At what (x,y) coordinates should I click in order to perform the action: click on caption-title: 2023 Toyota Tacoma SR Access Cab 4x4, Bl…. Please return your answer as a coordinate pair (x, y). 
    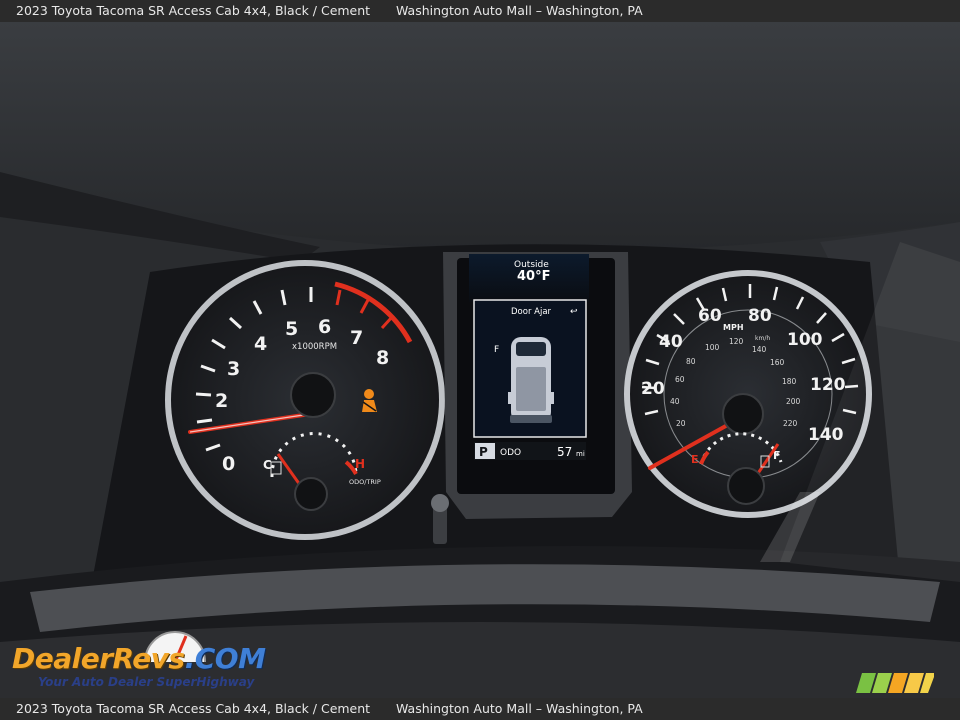
    Looking at the image, I should click on (193, 10).